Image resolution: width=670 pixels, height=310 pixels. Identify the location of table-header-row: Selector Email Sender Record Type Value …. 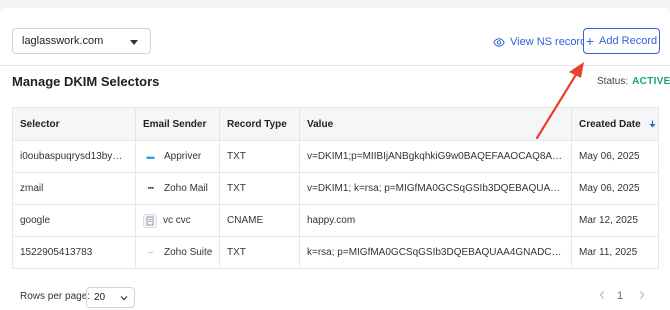
(335, 124).